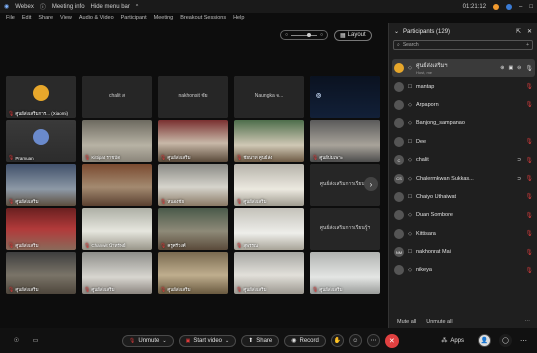  I want to click on participant-video-tile, so click(117, 185).